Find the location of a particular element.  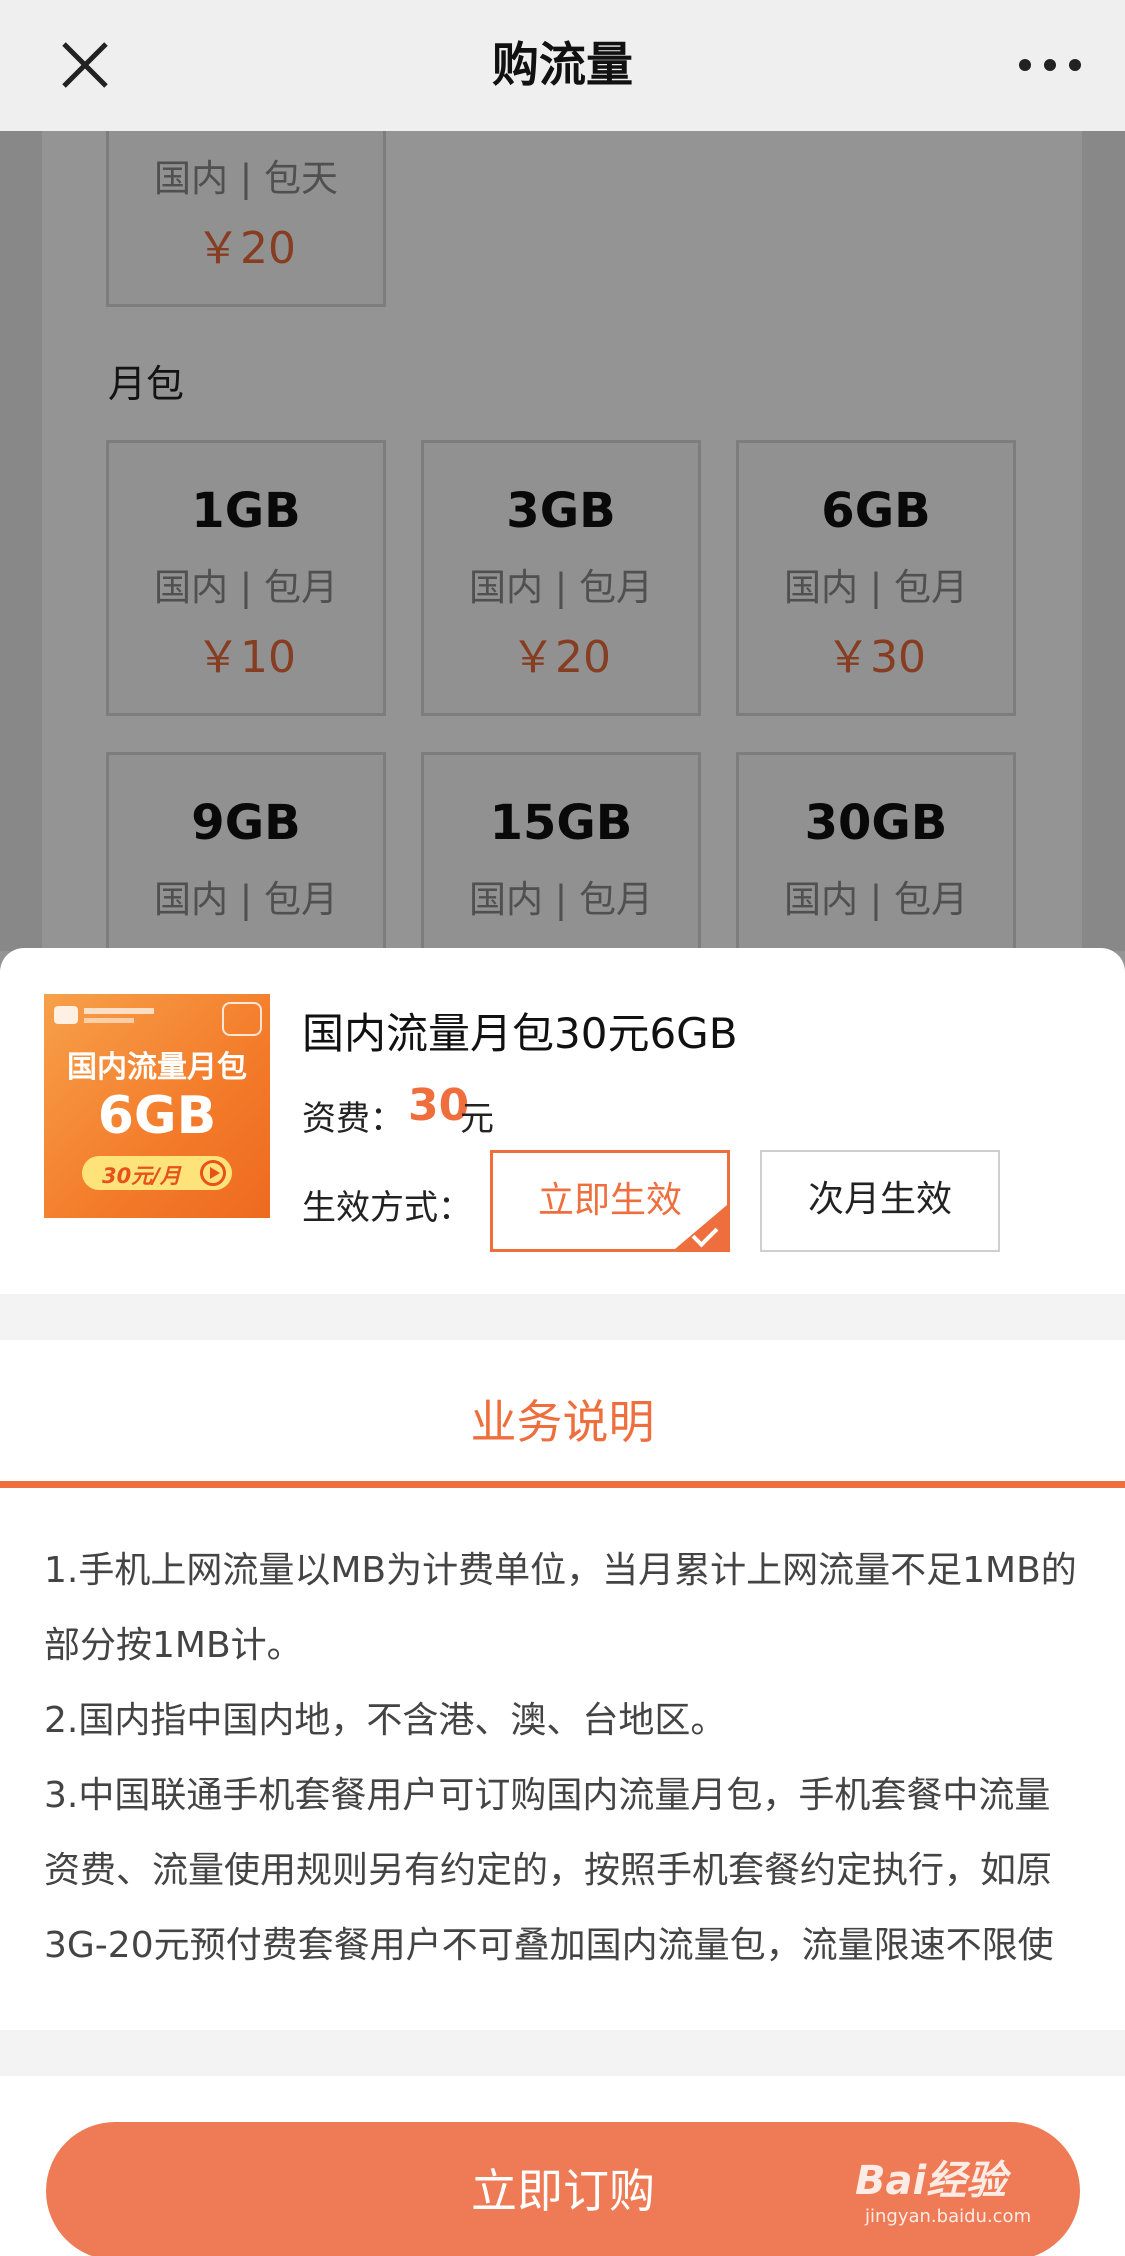

play-arrow-icon is located at coordinates (213, 1173).